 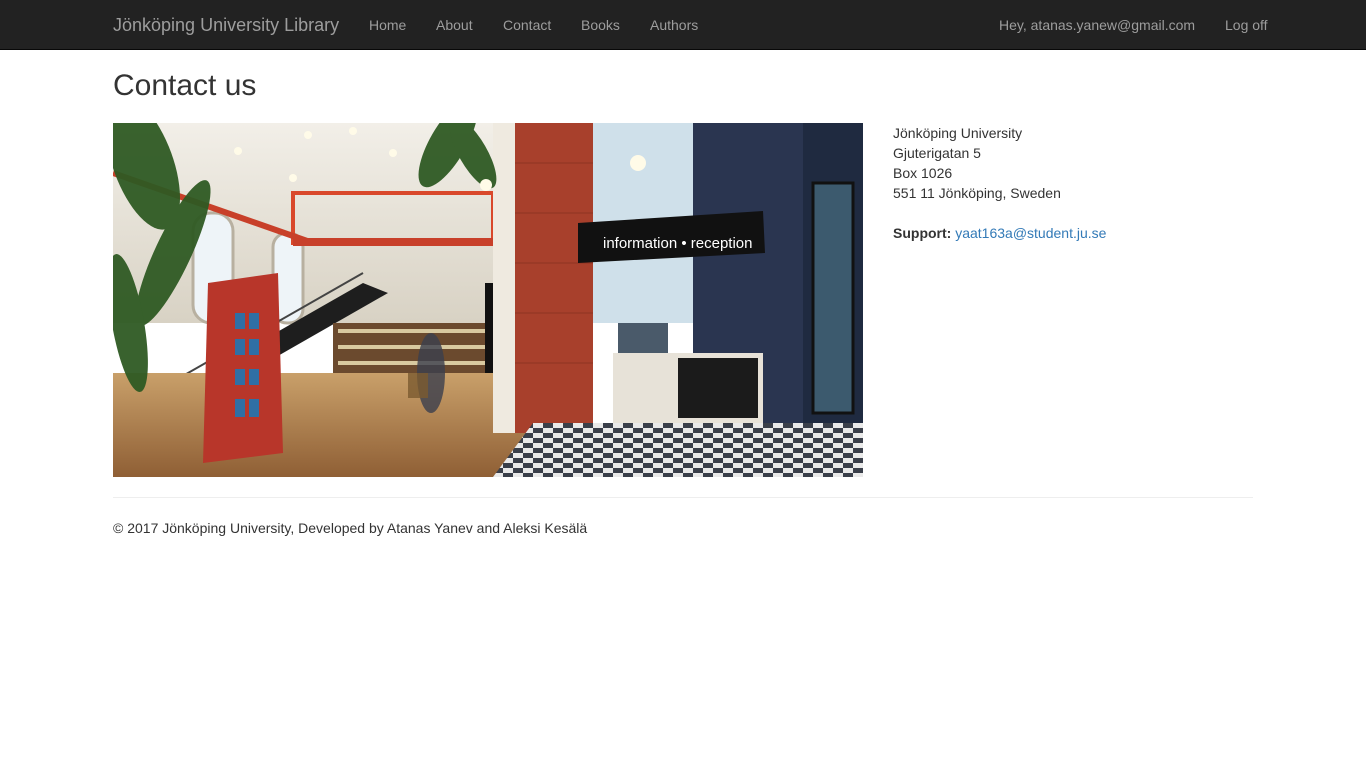 What do you see at coordinates (600, 25) in the screenshot?
I see `nav-books-link: Books` at bounding box center [600, 25].